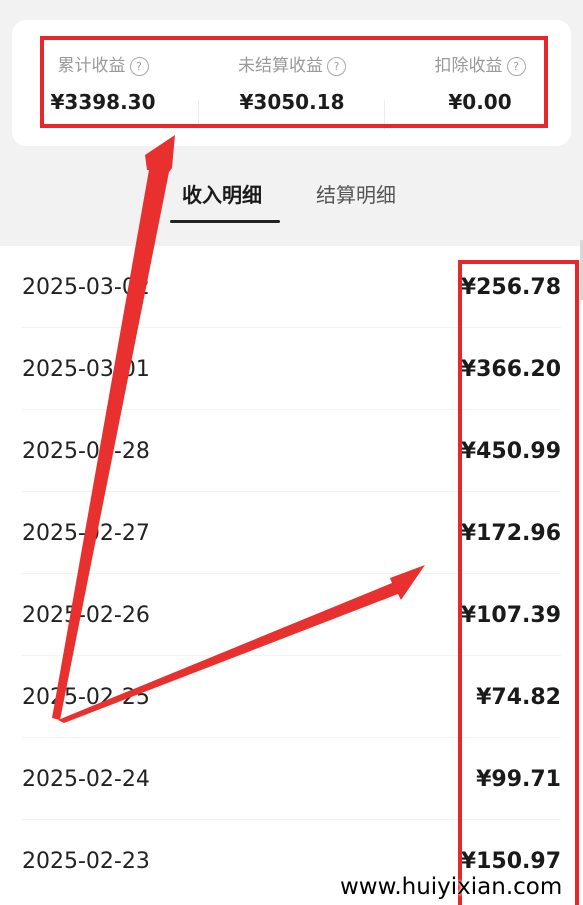 The width and height of the screenshot is (583, 905). I want to click on deductions-stat: 扣除收益 ? ¥0.00, so click(480, 84).